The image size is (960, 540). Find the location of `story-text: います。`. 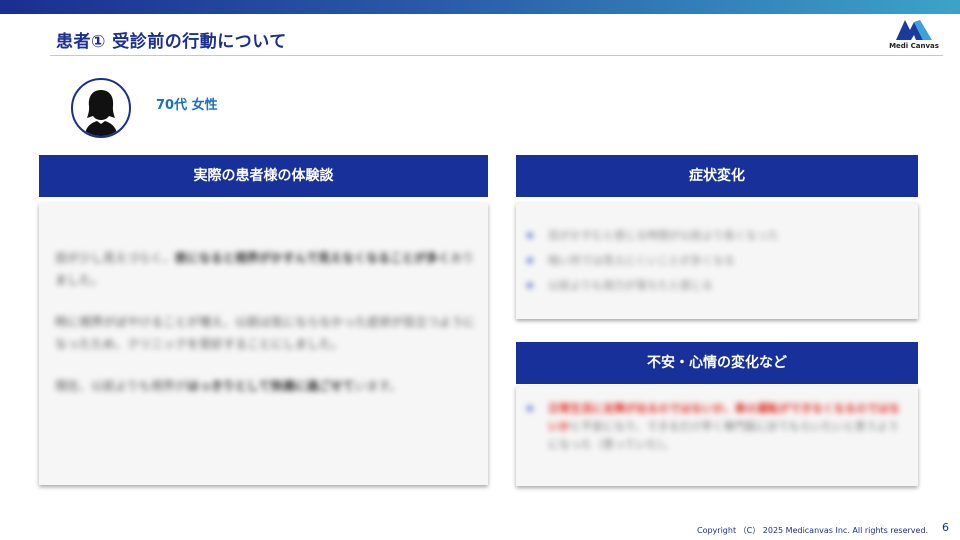

story-text: います。 is located at coordinates (378, 386).